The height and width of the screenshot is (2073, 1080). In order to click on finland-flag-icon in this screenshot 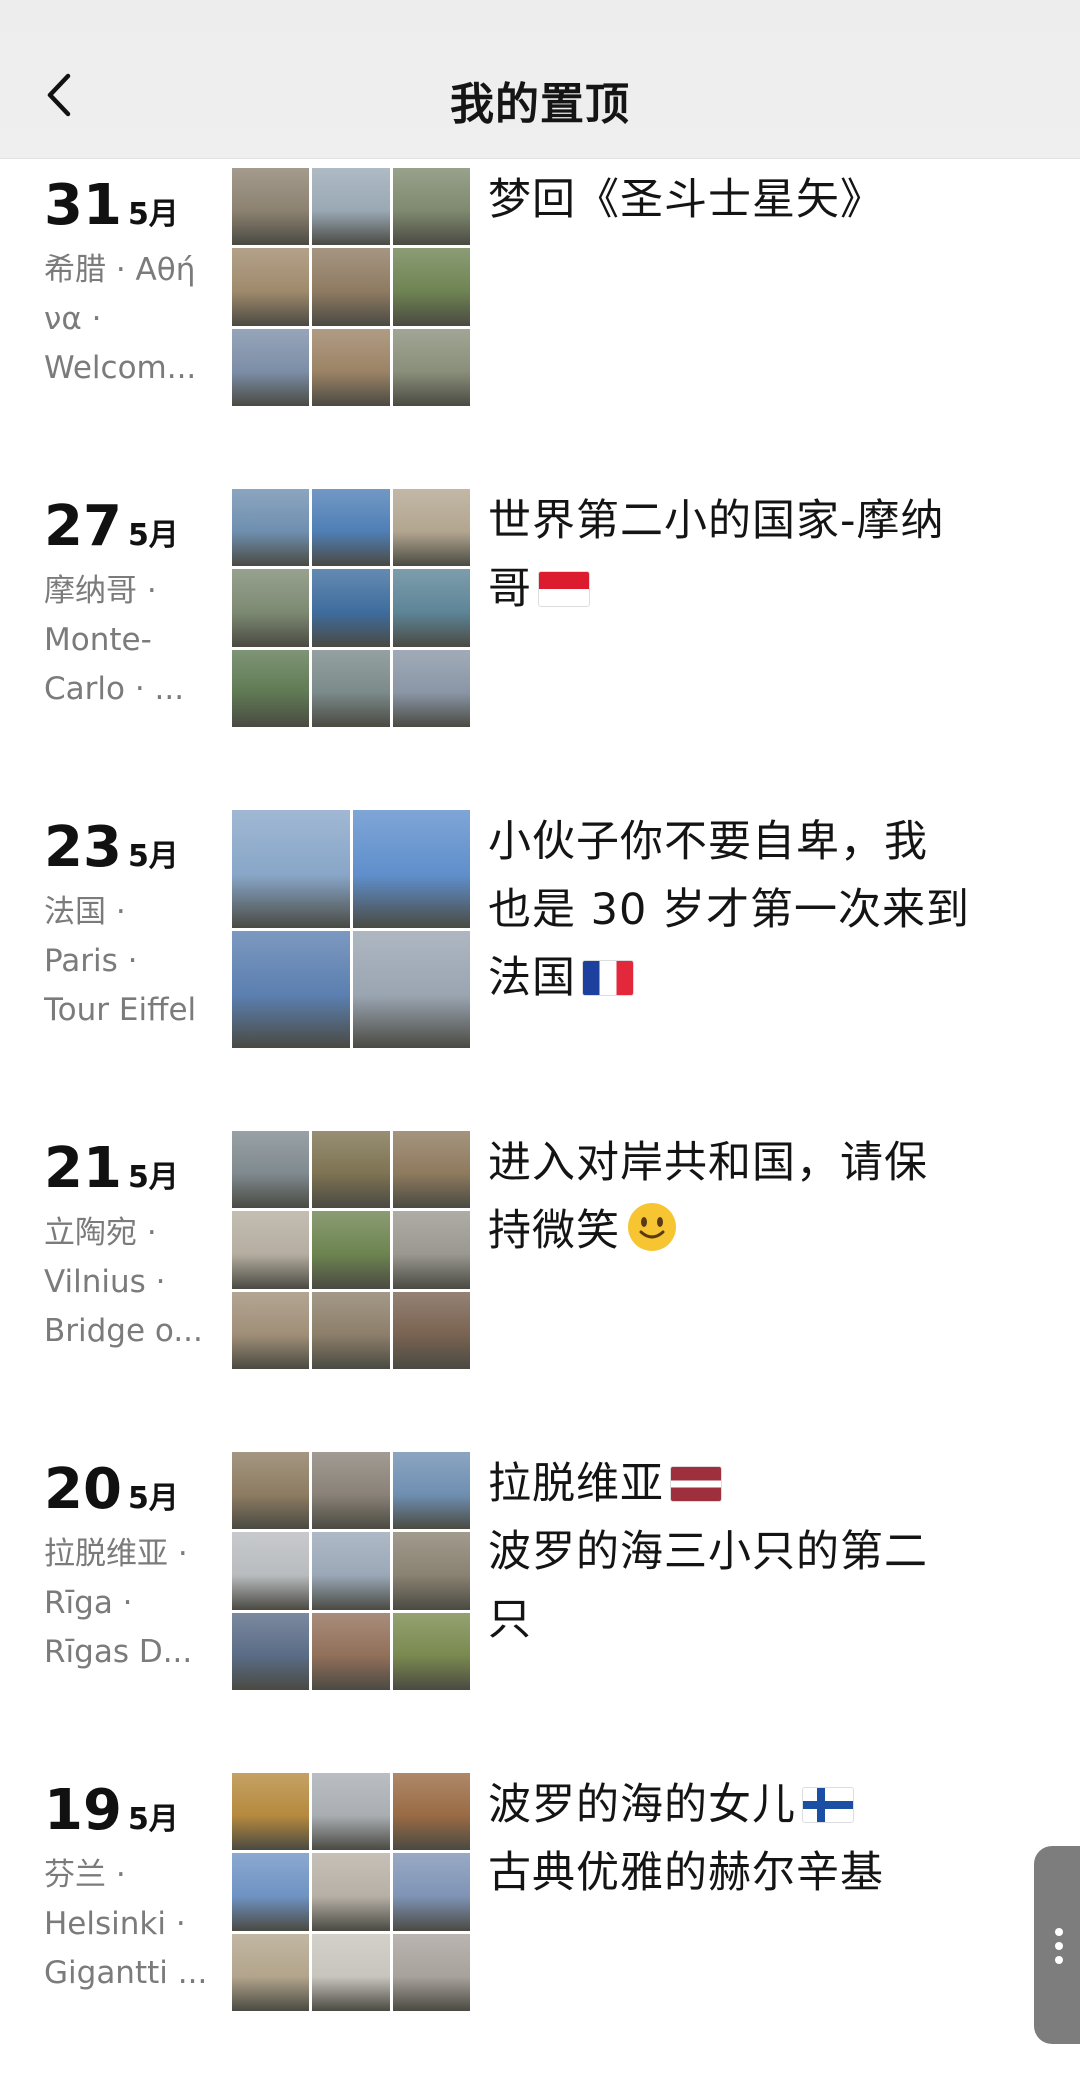, I will do `click(828, 1805)`.